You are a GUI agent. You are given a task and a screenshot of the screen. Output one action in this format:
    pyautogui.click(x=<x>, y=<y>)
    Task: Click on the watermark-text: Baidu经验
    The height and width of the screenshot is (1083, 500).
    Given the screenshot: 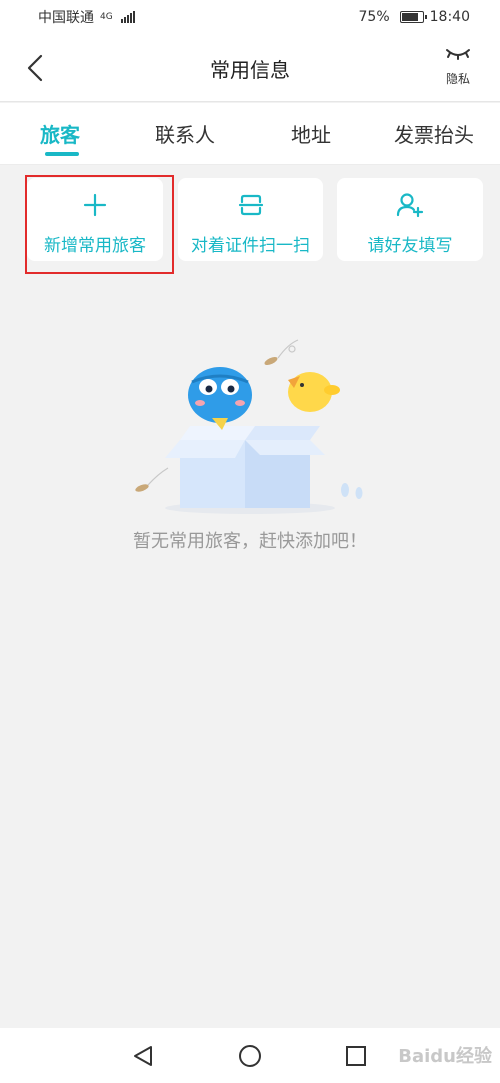 What is the action you would take?
    pyautogui.click(x=445, y=1056)
    